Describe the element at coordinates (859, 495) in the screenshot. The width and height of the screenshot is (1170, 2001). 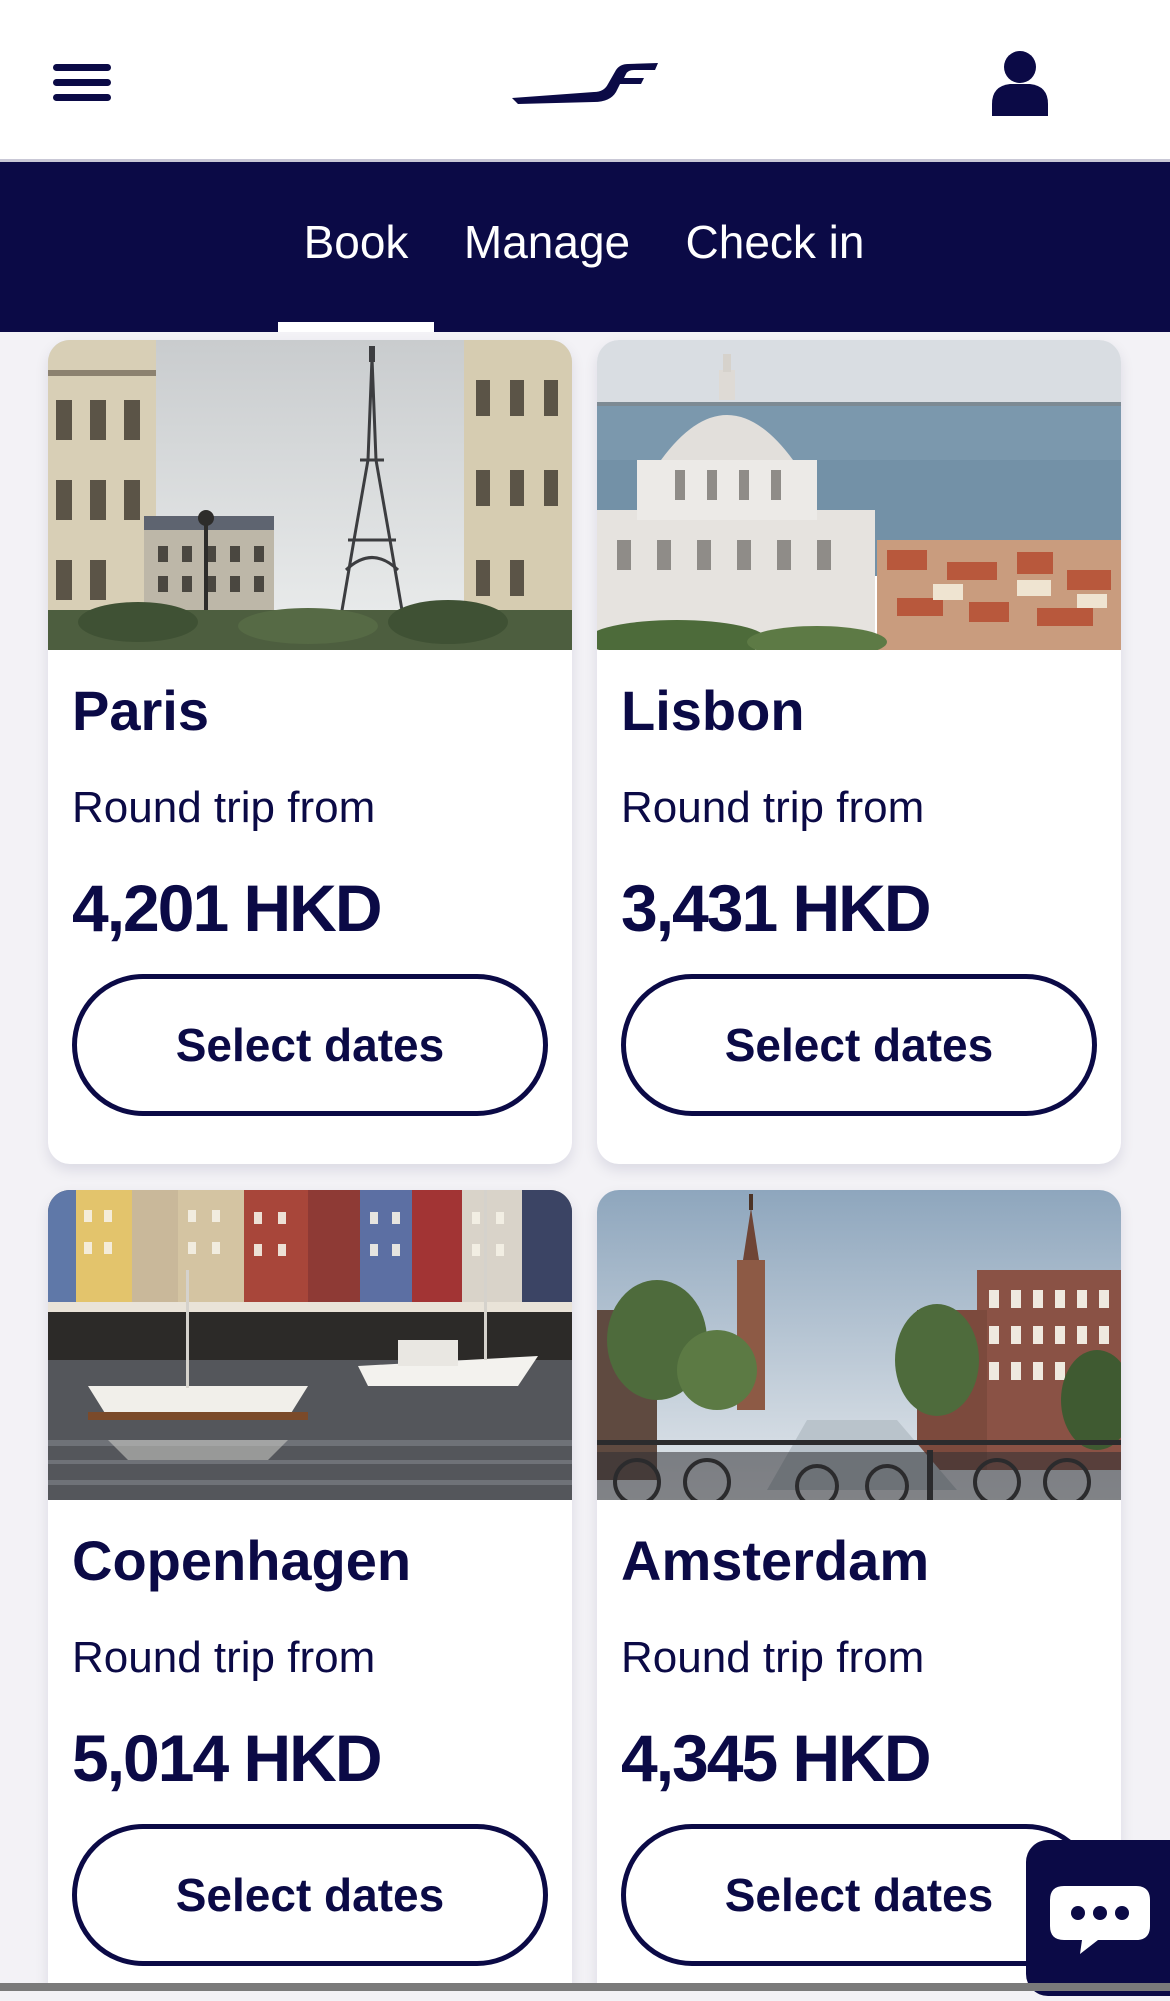
I see `lisbon-photo` at that location.